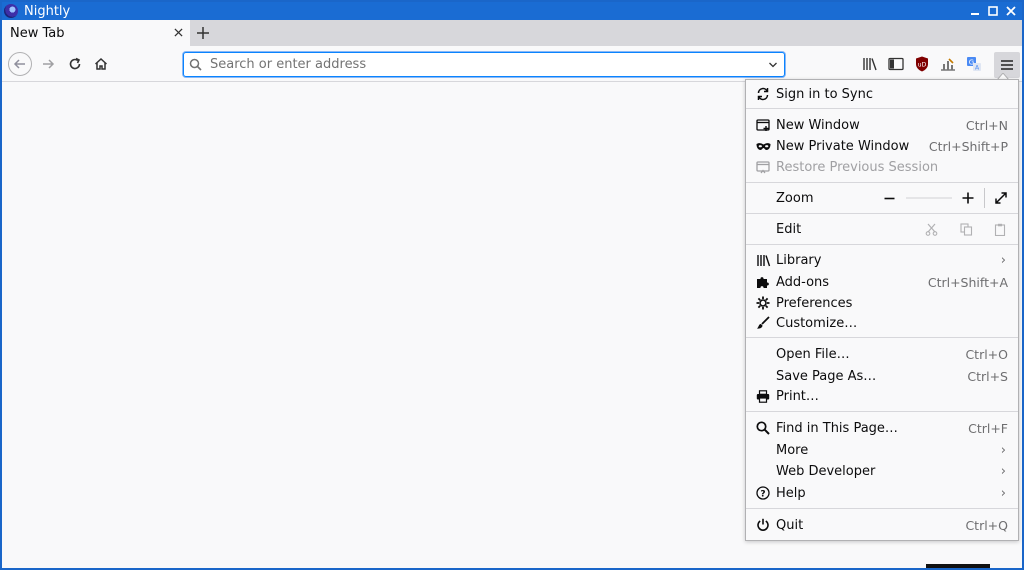 Image resolution: width=1024 pixels, height=570 pixels. Describe the element at coordinates (975, 11) in the screenshot. I see `minimize-button` at that location.